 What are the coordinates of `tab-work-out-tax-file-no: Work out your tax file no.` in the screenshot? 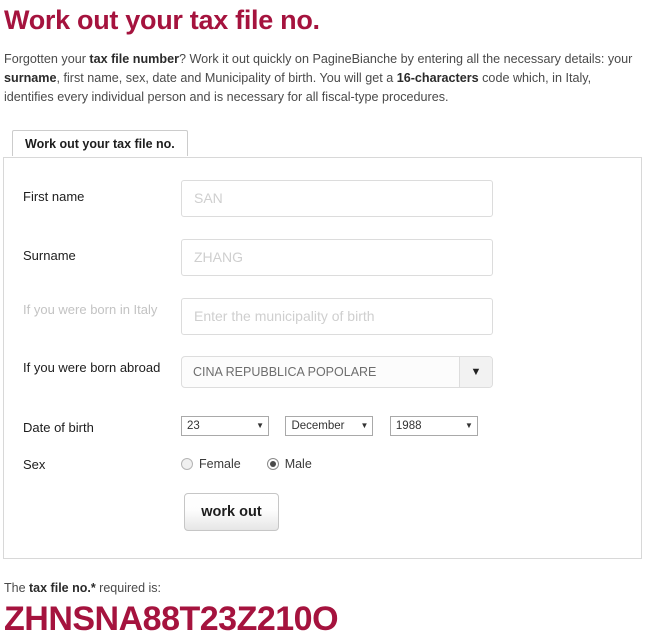 It's located at (100, 142).